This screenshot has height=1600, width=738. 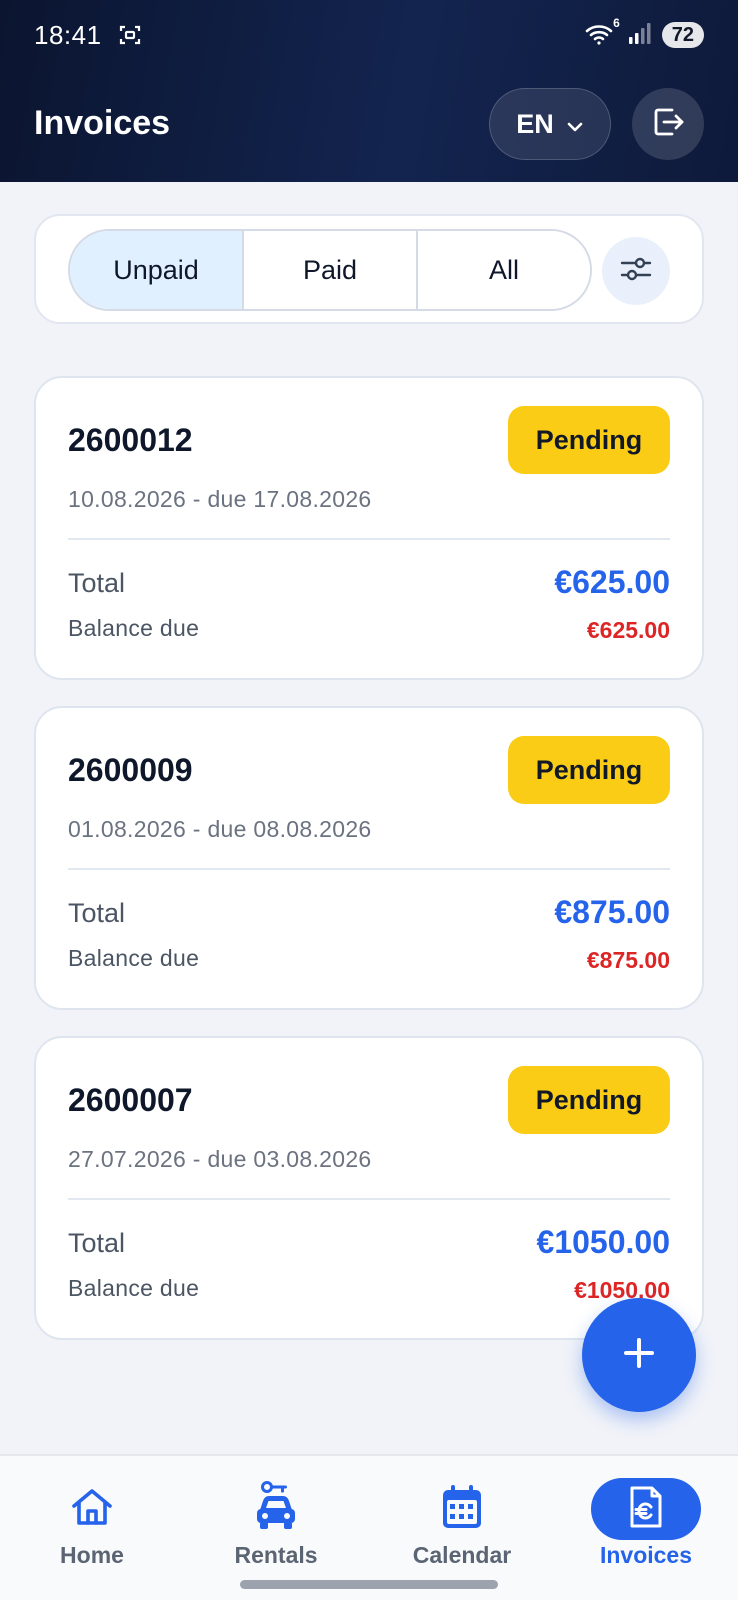 I want to click on app-header: 18:41 6 72 Invoices EN, so click(x=369, y=91).